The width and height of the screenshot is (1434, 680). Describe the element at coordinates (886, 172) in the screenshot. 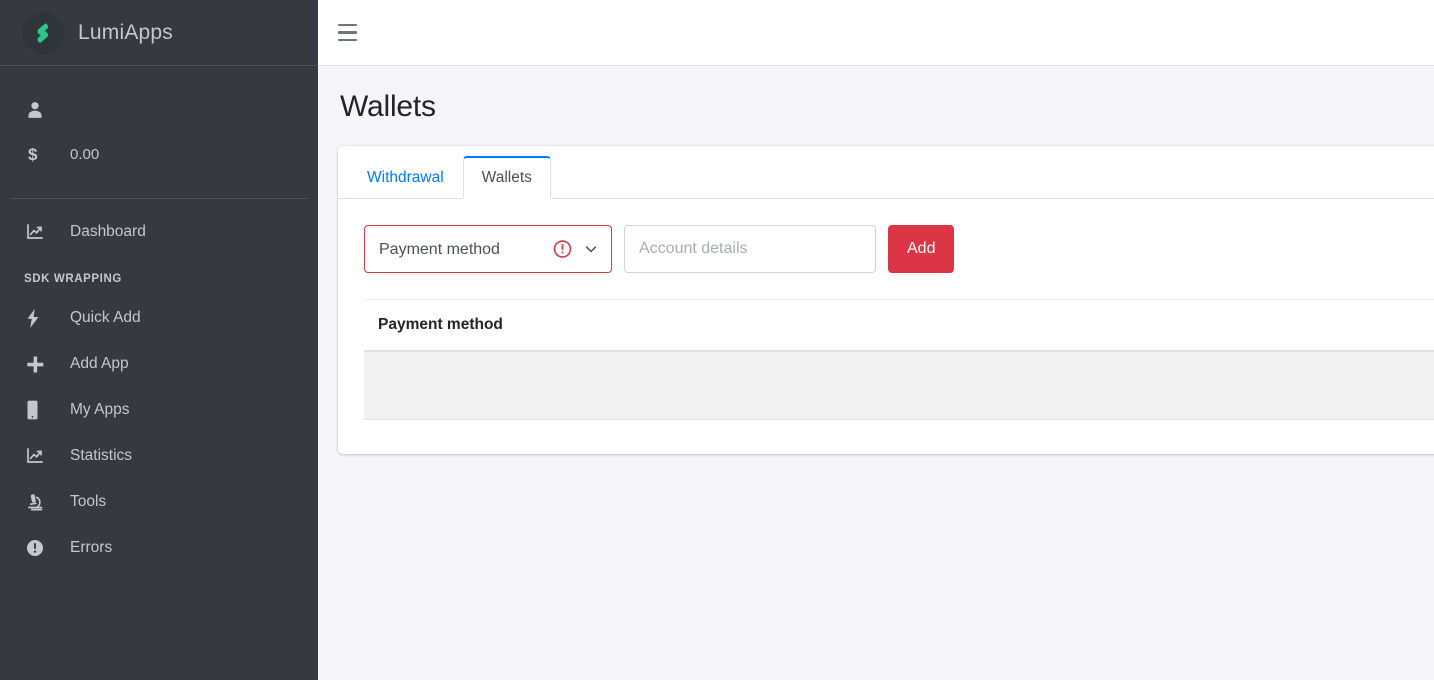

I see `tab-bar: Withdrawal Wallets` at that location.